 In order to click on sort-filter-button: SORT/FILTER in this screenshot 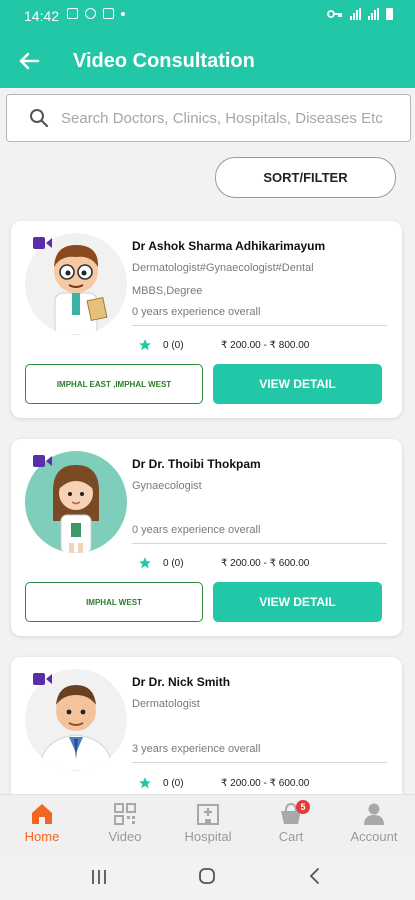, I will do `click(305, 177)`.